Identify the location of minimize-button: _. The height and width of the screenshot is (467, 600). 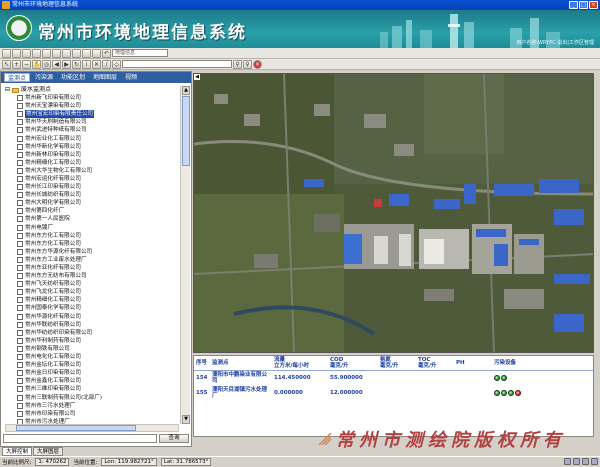
(573, 5).